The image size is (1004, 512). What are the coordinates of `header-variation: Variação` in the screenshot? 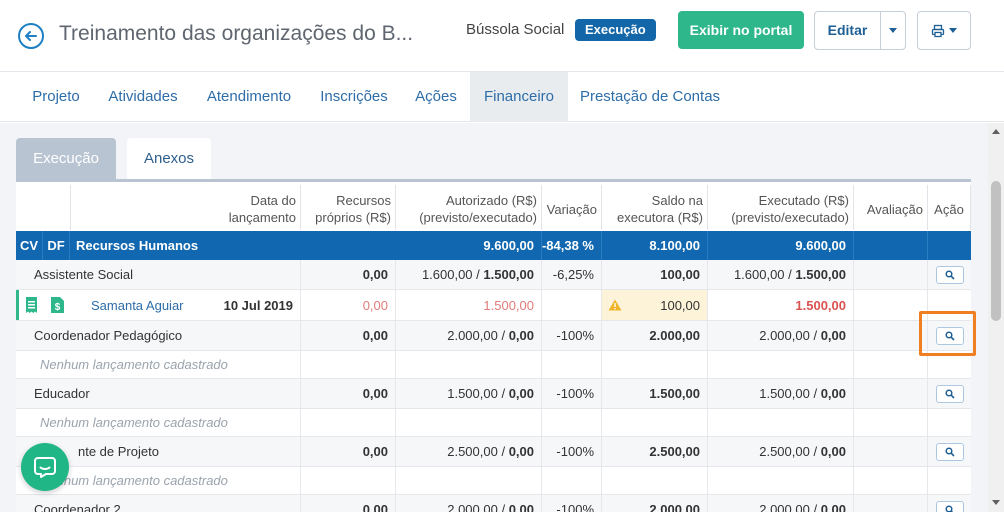 It's located at (572, 207).